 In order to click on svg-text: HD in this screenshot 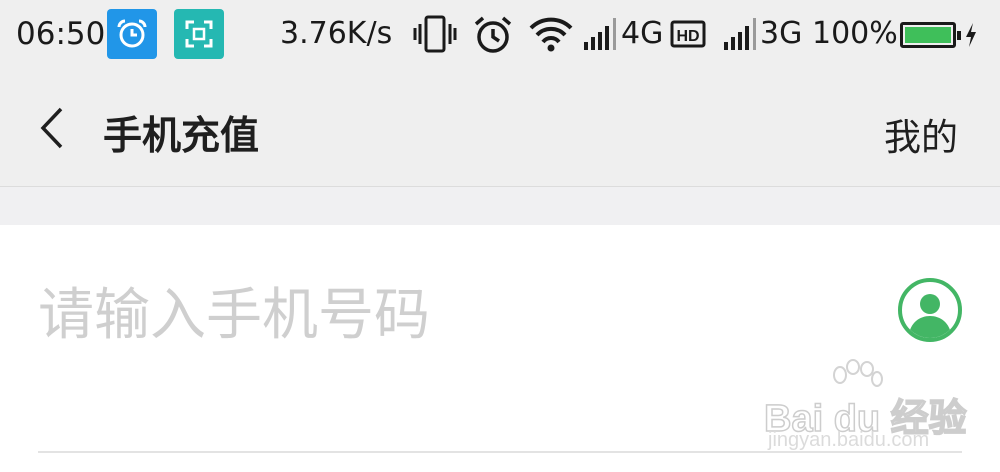, I will do `click(687, 36)`.